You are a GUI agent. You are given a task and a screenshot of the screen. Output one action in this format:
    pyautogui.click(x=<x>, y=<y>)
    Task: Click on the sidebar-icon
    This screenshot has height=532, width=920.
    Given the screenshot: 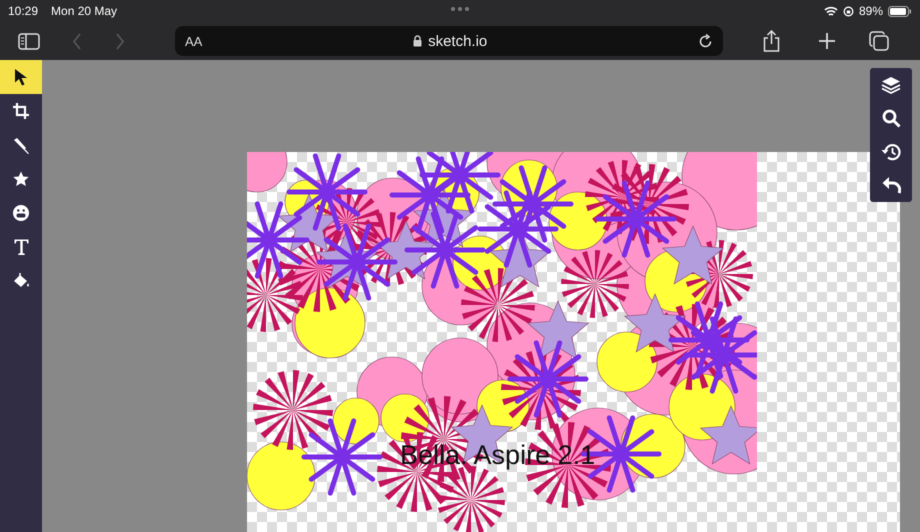 What is the action you would take?
    pyautogui.click(x=29, y=41)
    